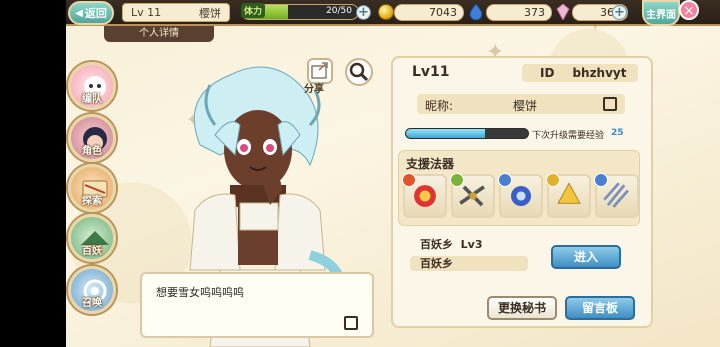 The image size is (720, 347). Describe the element at coordinates (92, 290) in the screenshot. I see `nav-summon: 召唤` at that location.